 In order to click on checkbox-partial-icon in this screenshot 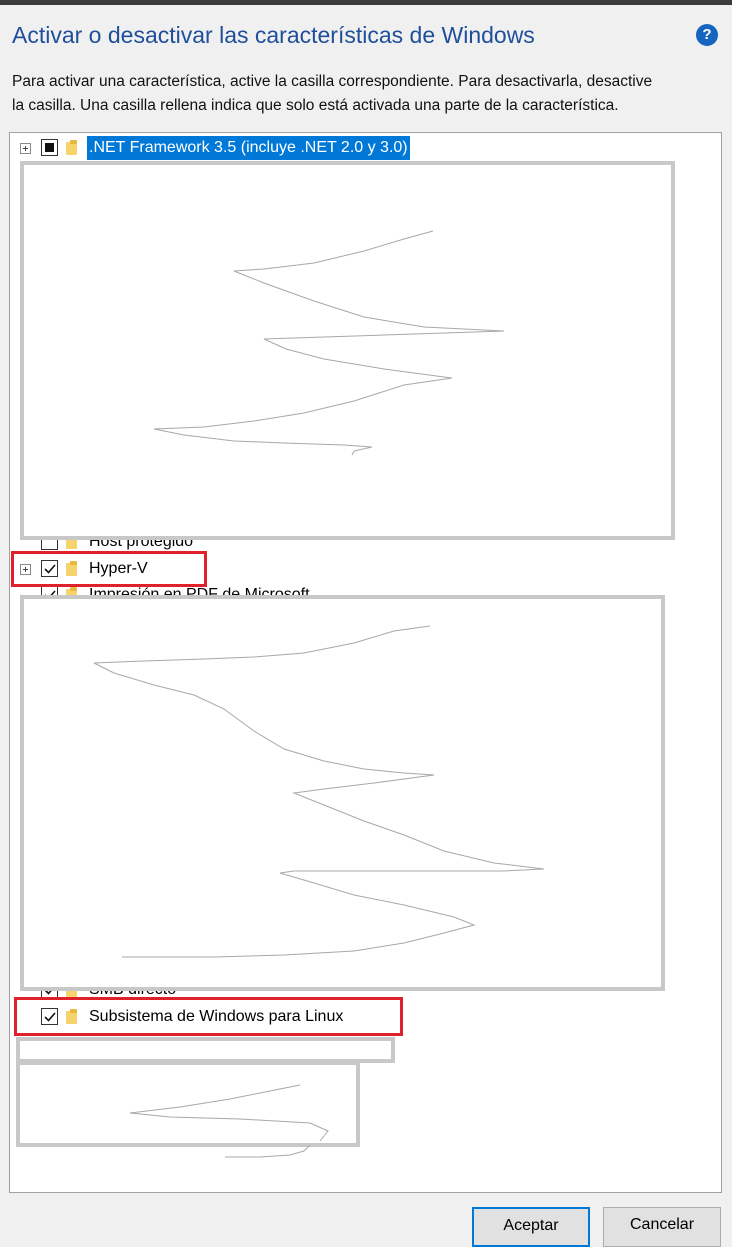, I will do `click(49, 147)`.